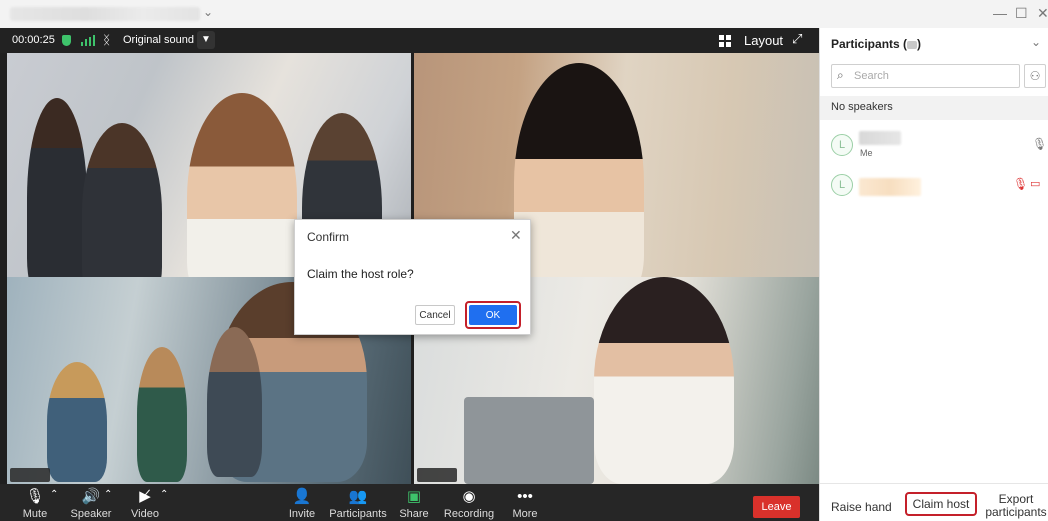 The height and width of the screenshot is (521, 1048). I want to click on recording-button: ◉ Recording, so click(469, 502).